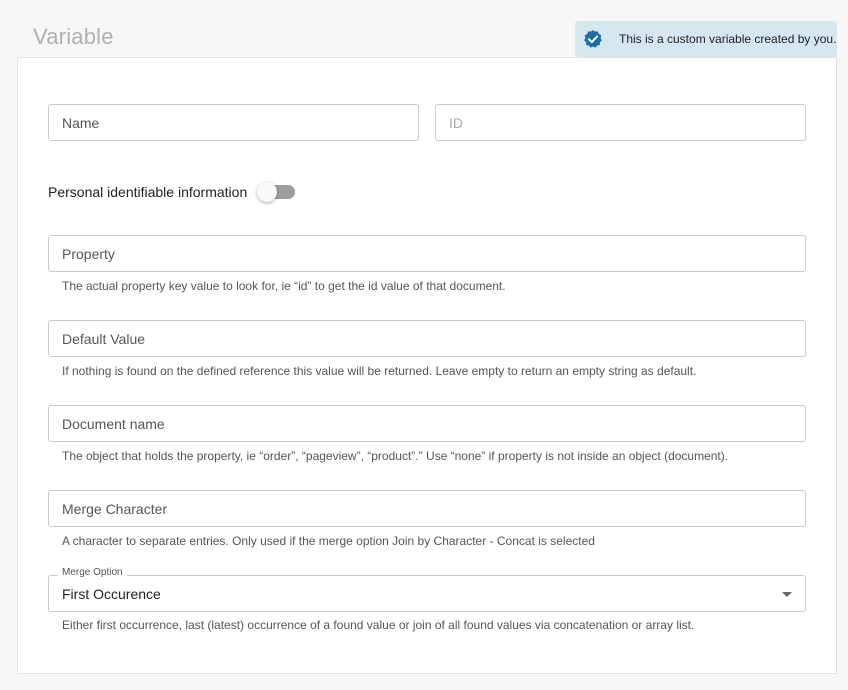  I want to click on default-value-field: Default Value, so click(427, 338).